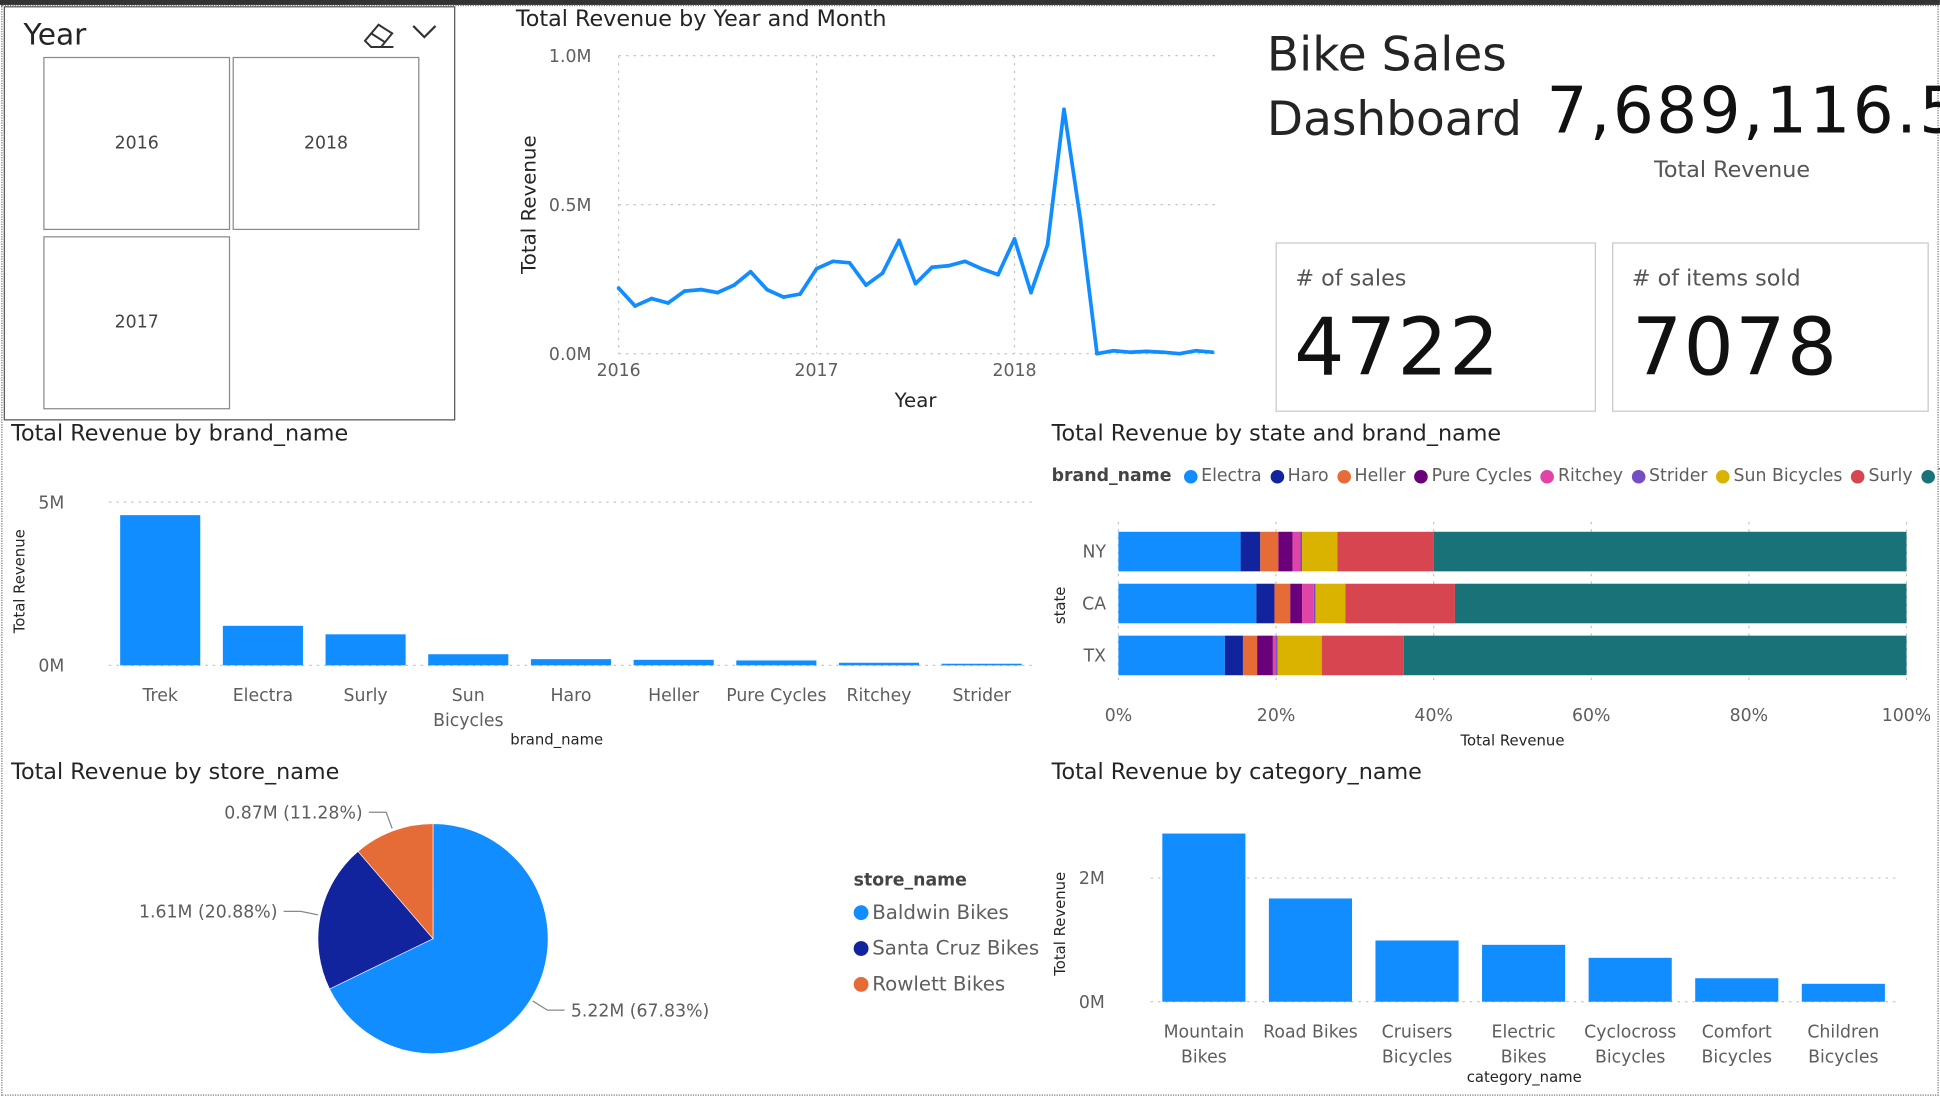  I want to click on slicer-tile-2016: 2016, so click(137, 143).